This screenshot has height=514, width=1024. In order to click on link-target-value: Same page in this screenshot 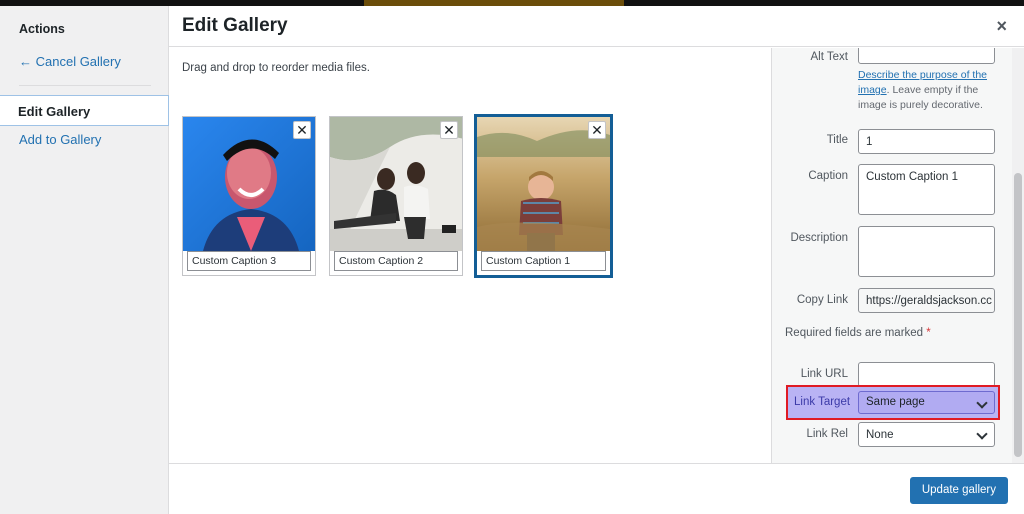, I will do `click(895, 402)`.